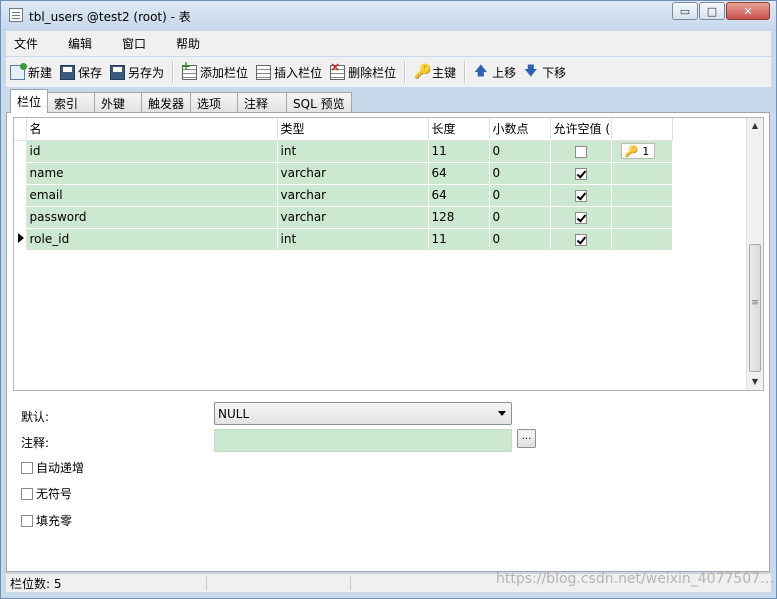  I want to click on zerofill-checkbox, so click(27, 520).